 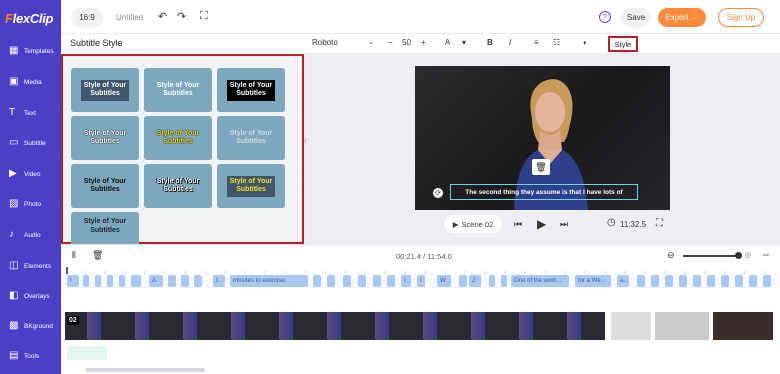 I want to click on sidebar-item-video: ▶ Video, so click(x=30, y=182).